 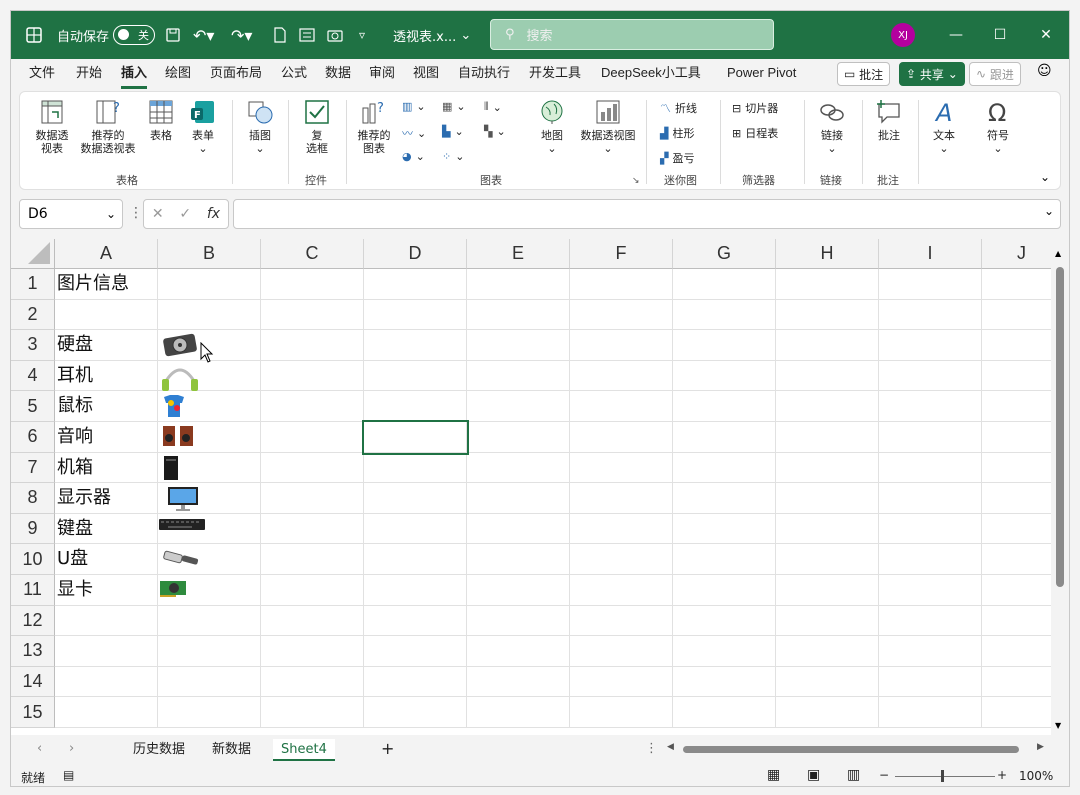 What do you see at coordinates (518, 498) in the screenshot?
I see `cell-e8` at bounding box center [518, 498].